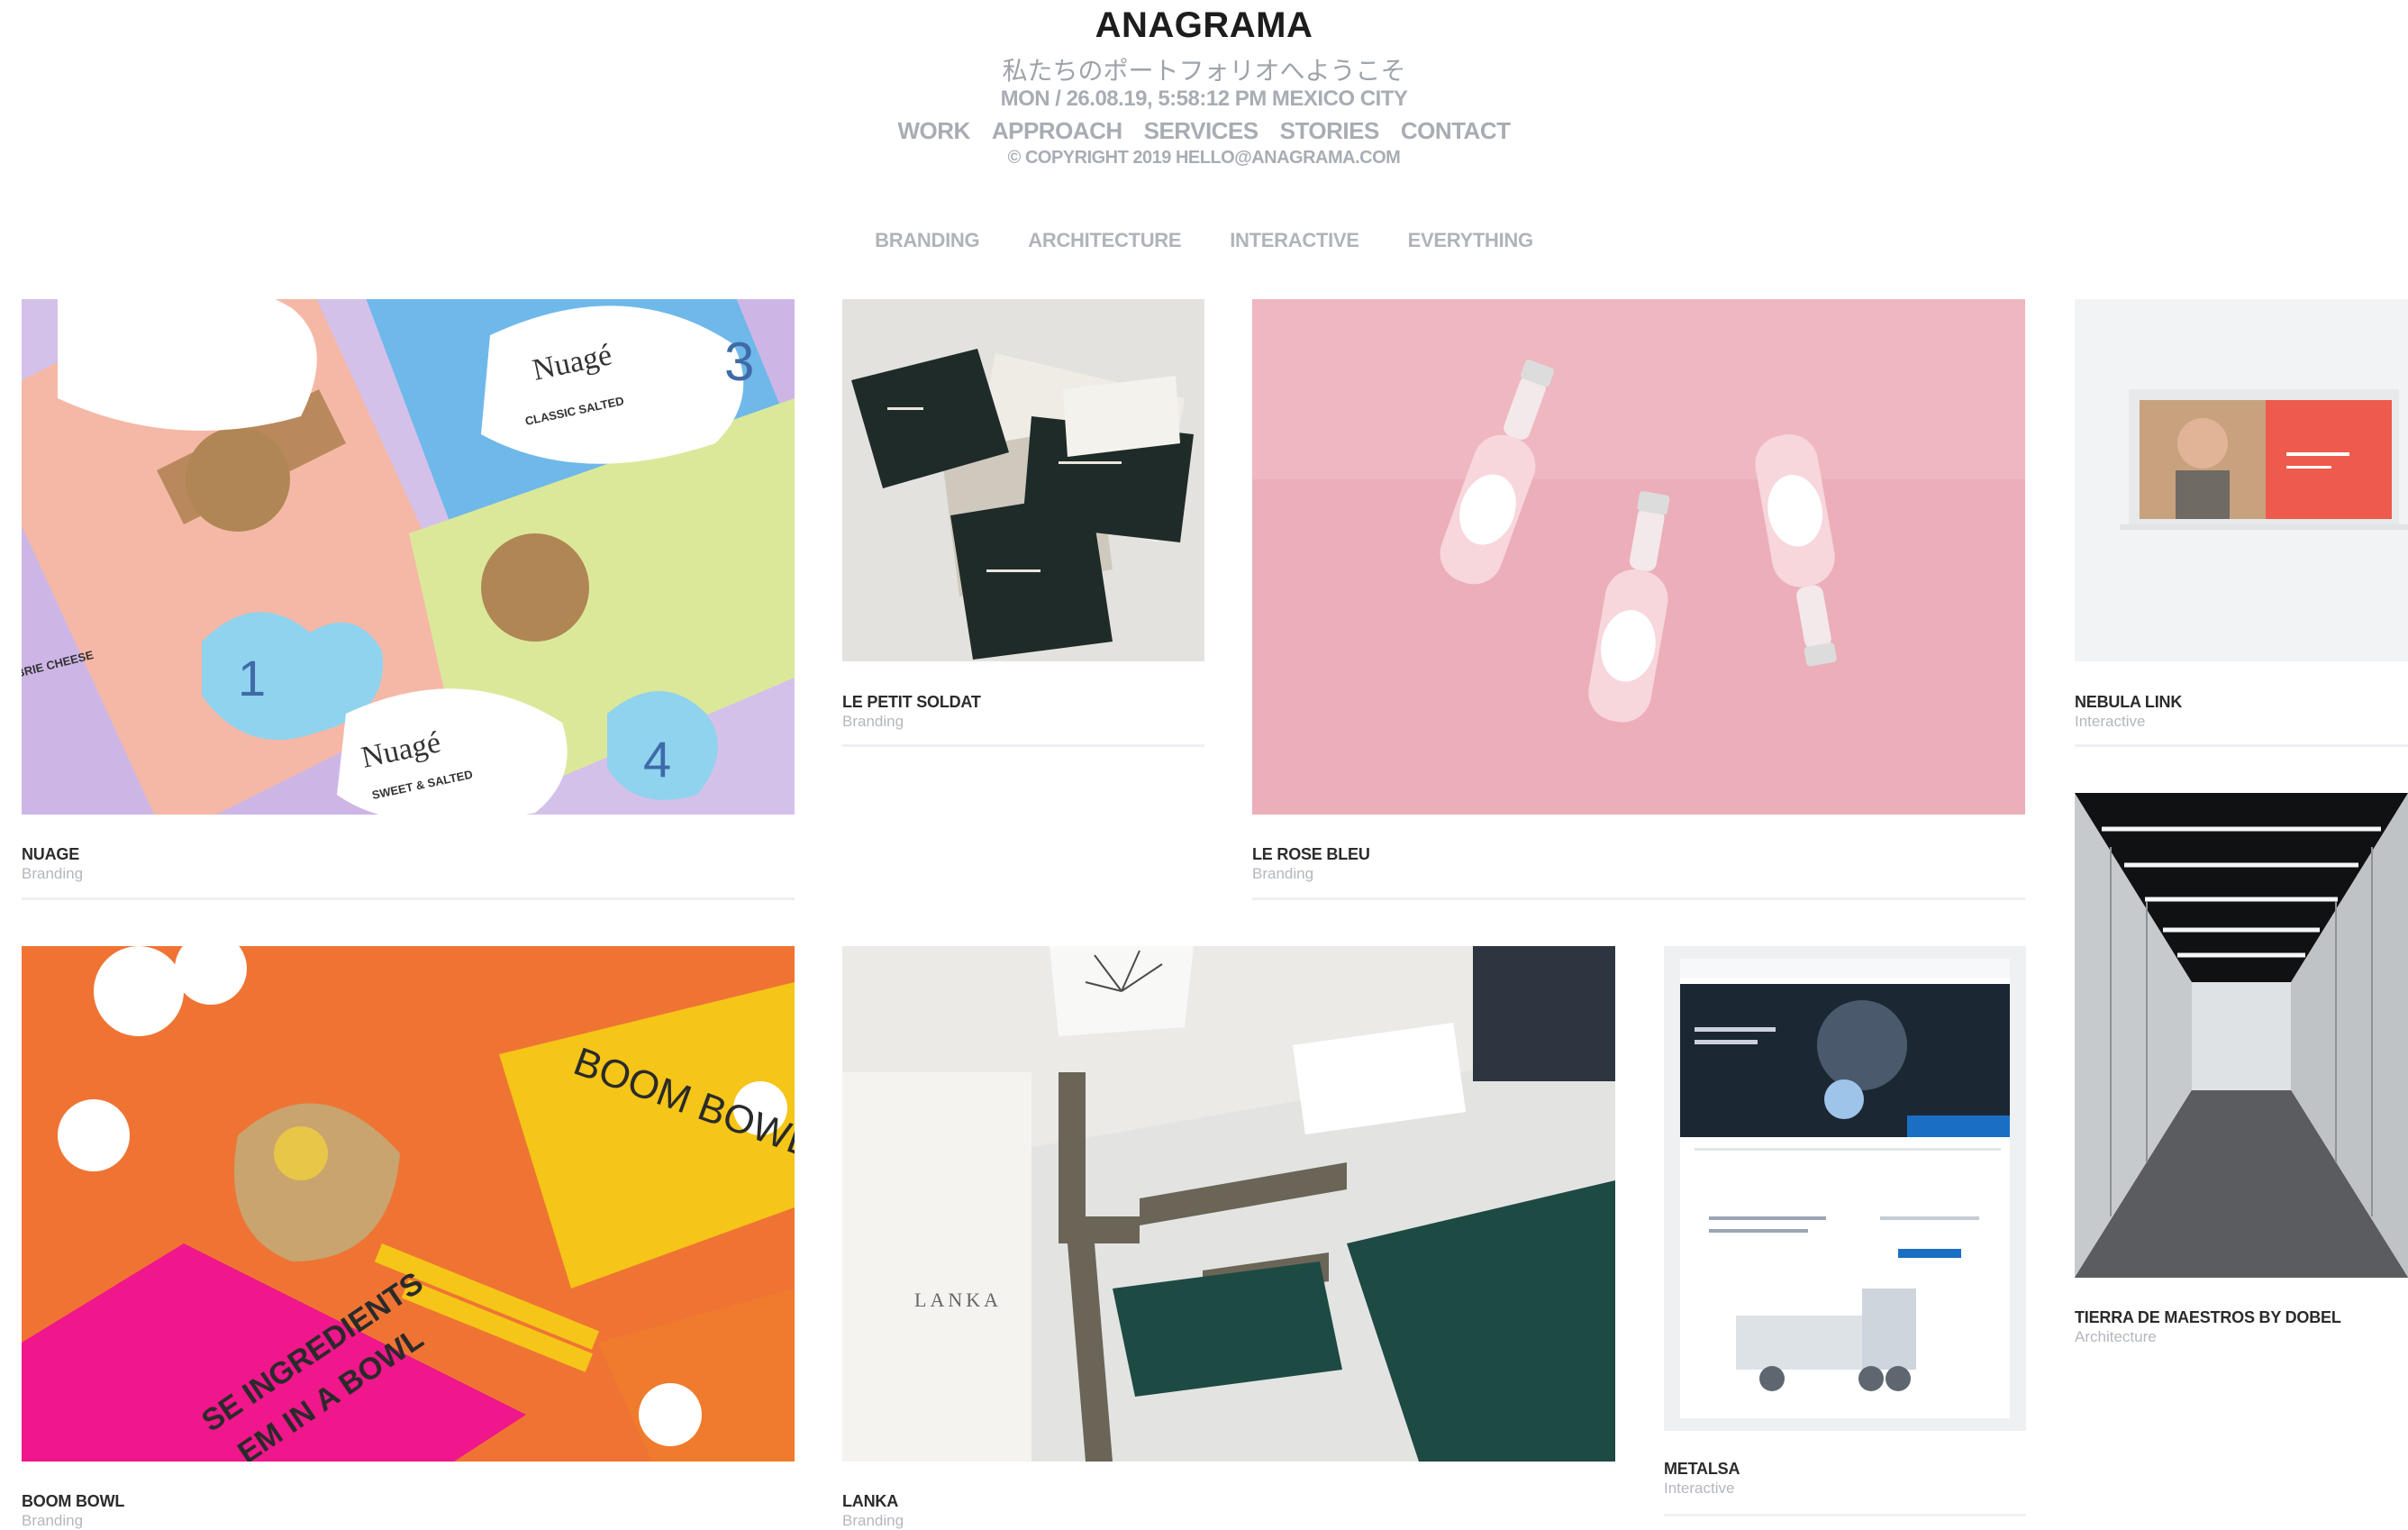  Describe the element at coordinates (912, 702) in the screenshot. I see `project-title: LE PETIT SOLDAT` at that location.